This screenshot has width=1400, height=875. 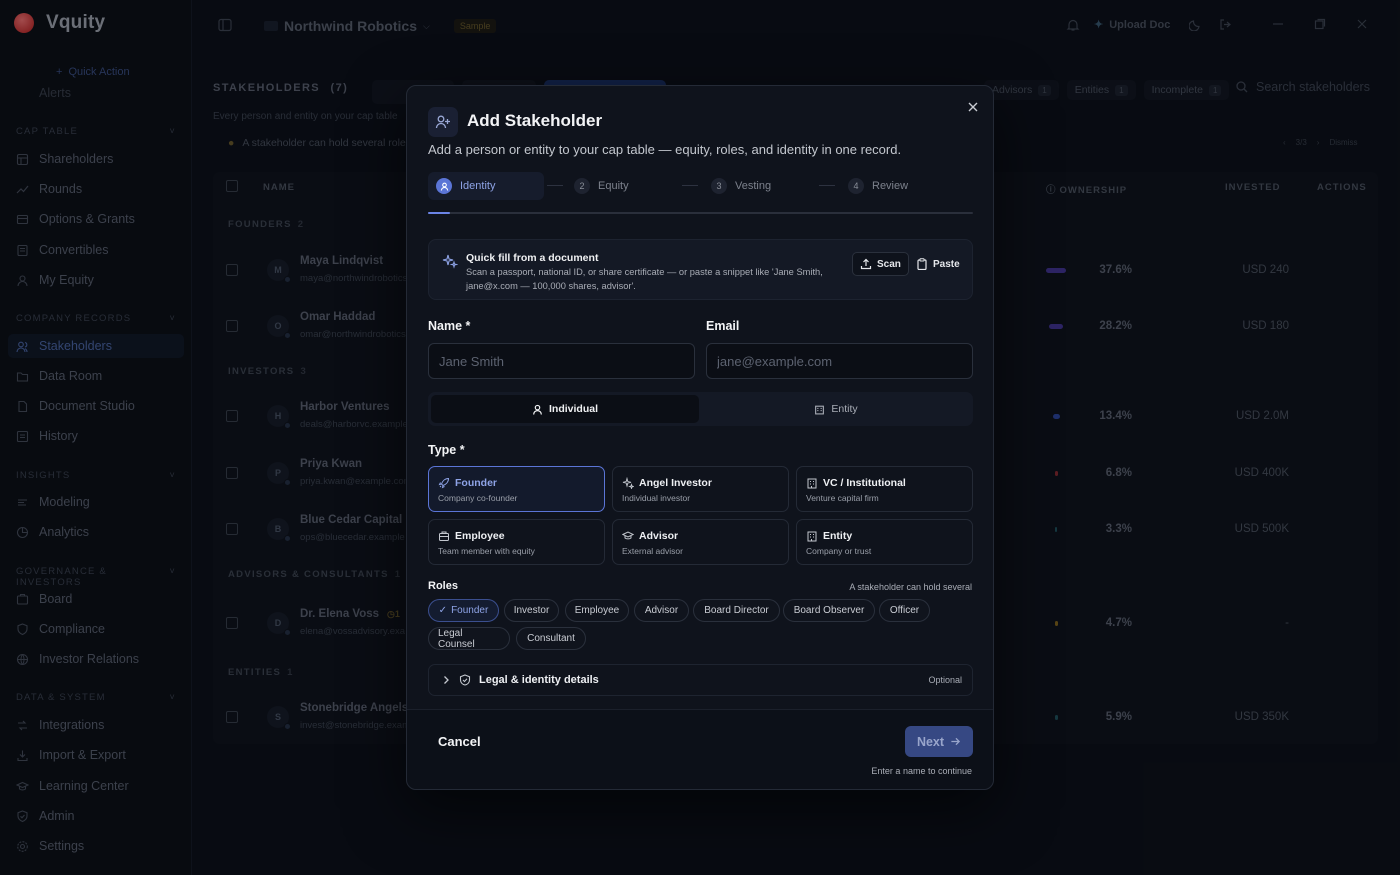 I want to click on step-review: 4 Review, so click(x=878, y=186).